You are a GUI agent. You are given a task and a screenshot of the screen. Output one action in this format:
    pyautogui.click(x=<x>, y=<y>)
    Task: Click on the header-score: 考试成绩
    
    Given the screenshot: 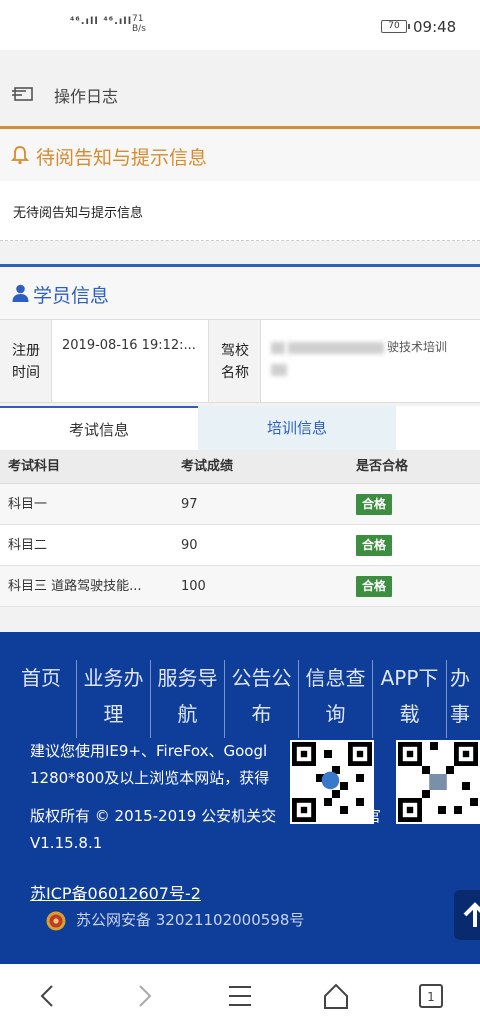 What is the action you would take?
    pyautogui.click(x=207, y=466)
    